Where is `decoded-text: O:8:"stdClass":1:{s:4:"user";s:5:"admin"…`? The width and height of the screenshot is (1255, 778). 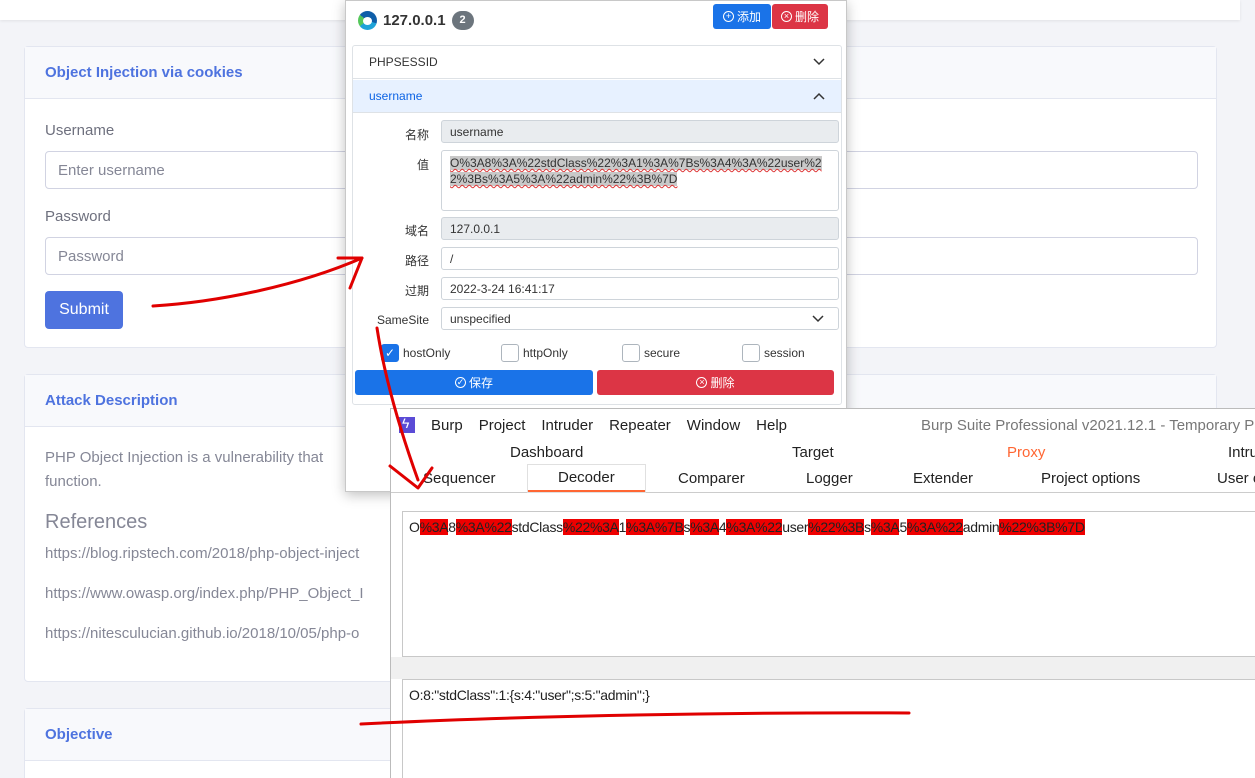
decoded-text: O:8:"stdClass":1:{s:4:"user";s:5:"admin"… is located at coordinates (529, 695).